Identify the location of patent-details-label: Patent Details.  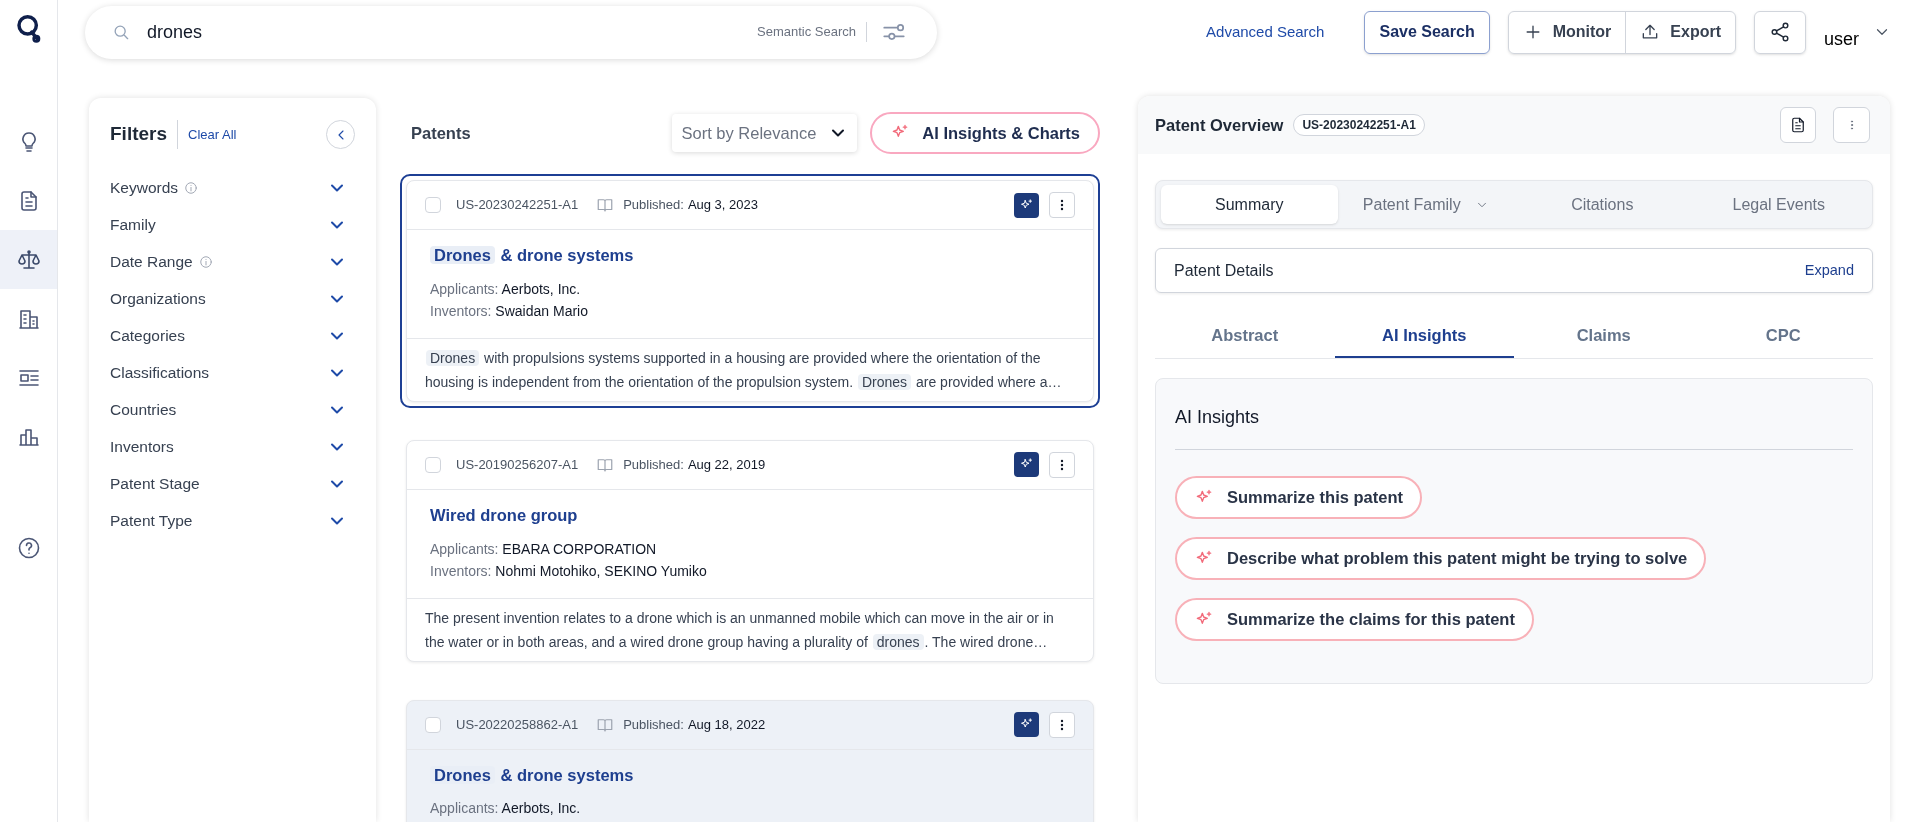
(1224, 270).